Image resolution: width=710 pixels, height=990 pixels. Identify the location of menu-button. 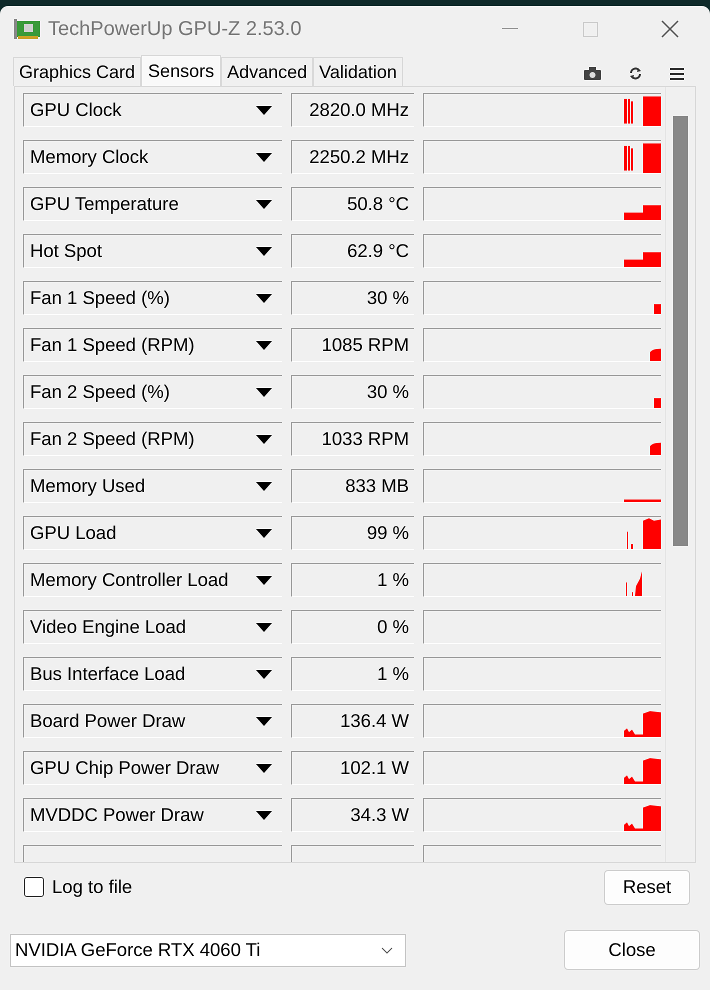
(677, 74).